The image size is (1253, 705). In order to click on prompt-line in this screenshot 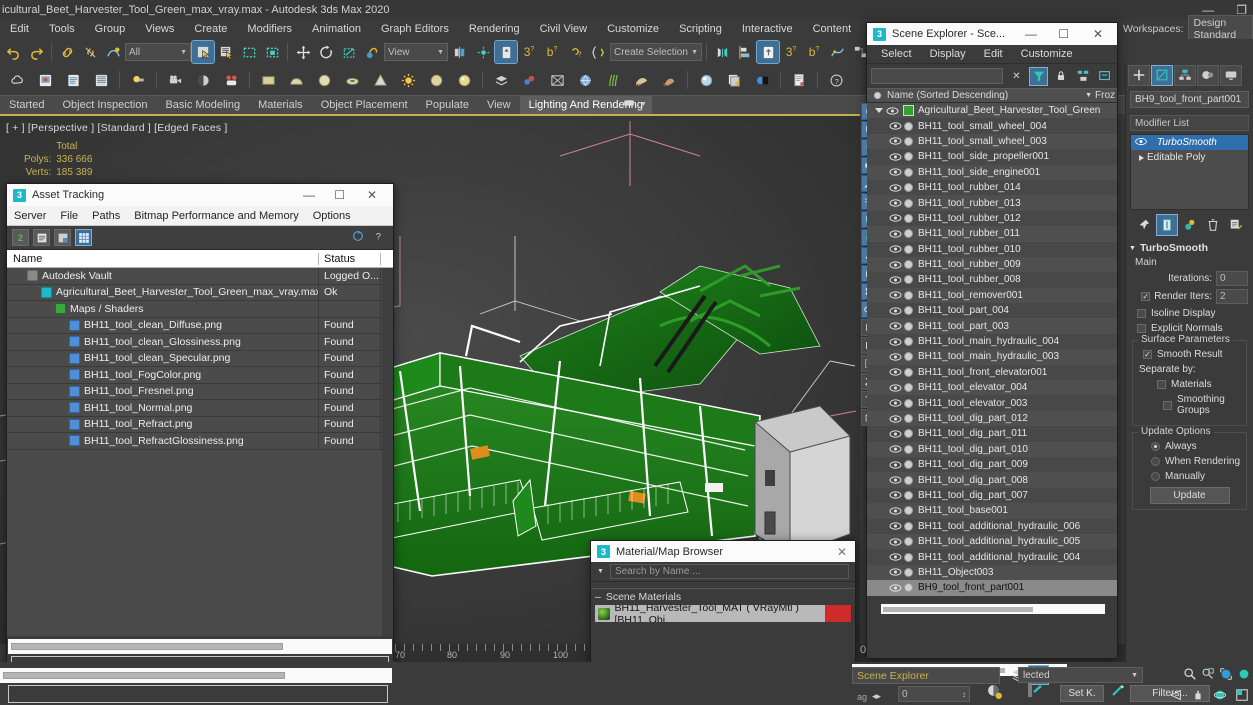, I will do `click(198, 694)`.